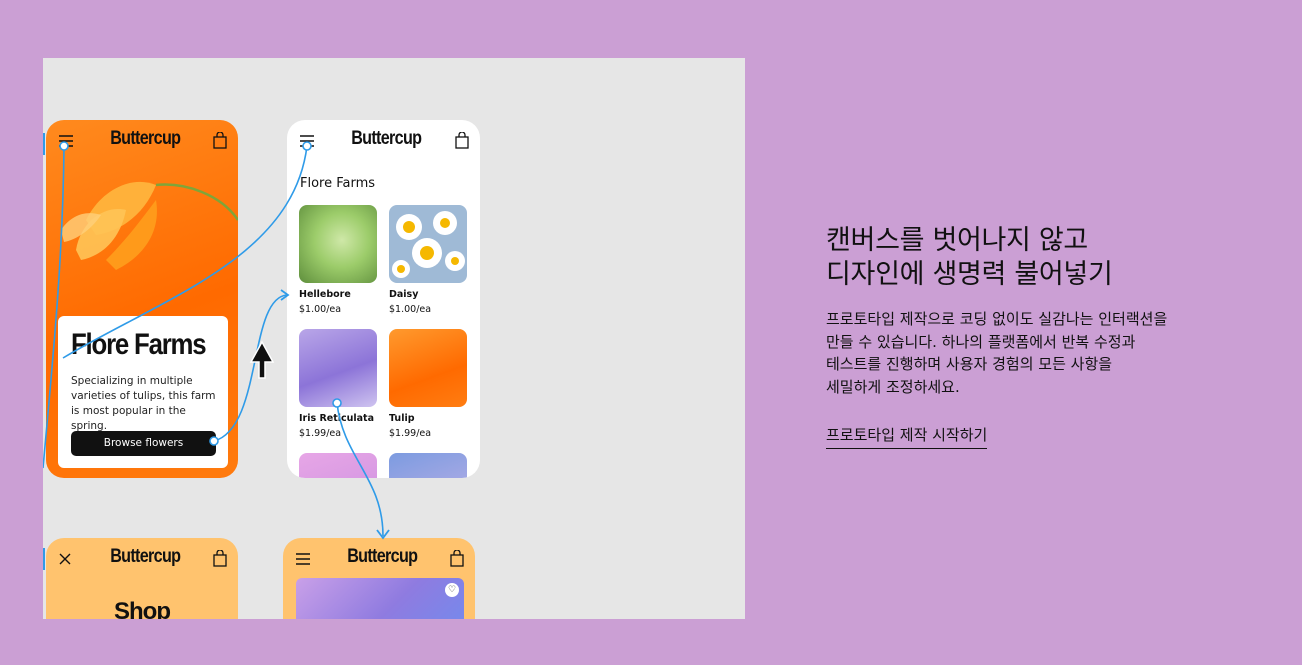 The height and width of the screenshot is (665, 1302). Describe the element at coordinates (325, 294) in the screenshot. I see `product-name: Hellebore` at that location.